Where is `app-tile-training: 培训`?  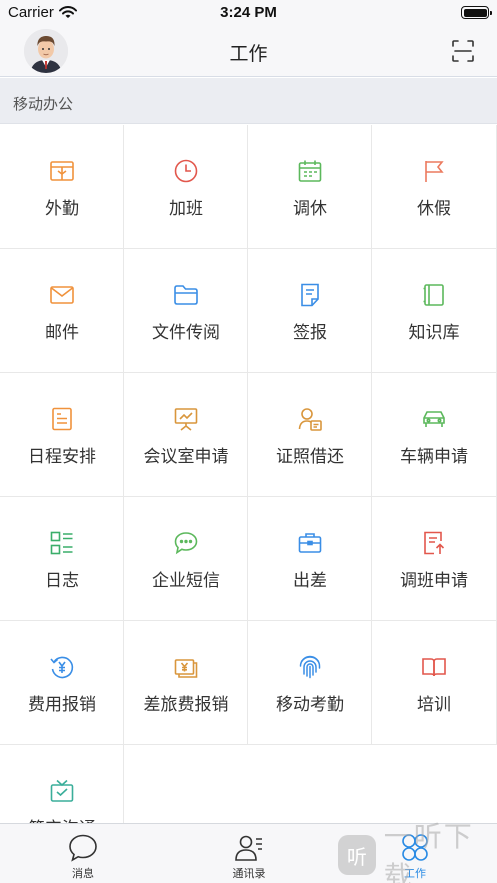
app-tile-training: 培训 is located at coordinates (434, 683).